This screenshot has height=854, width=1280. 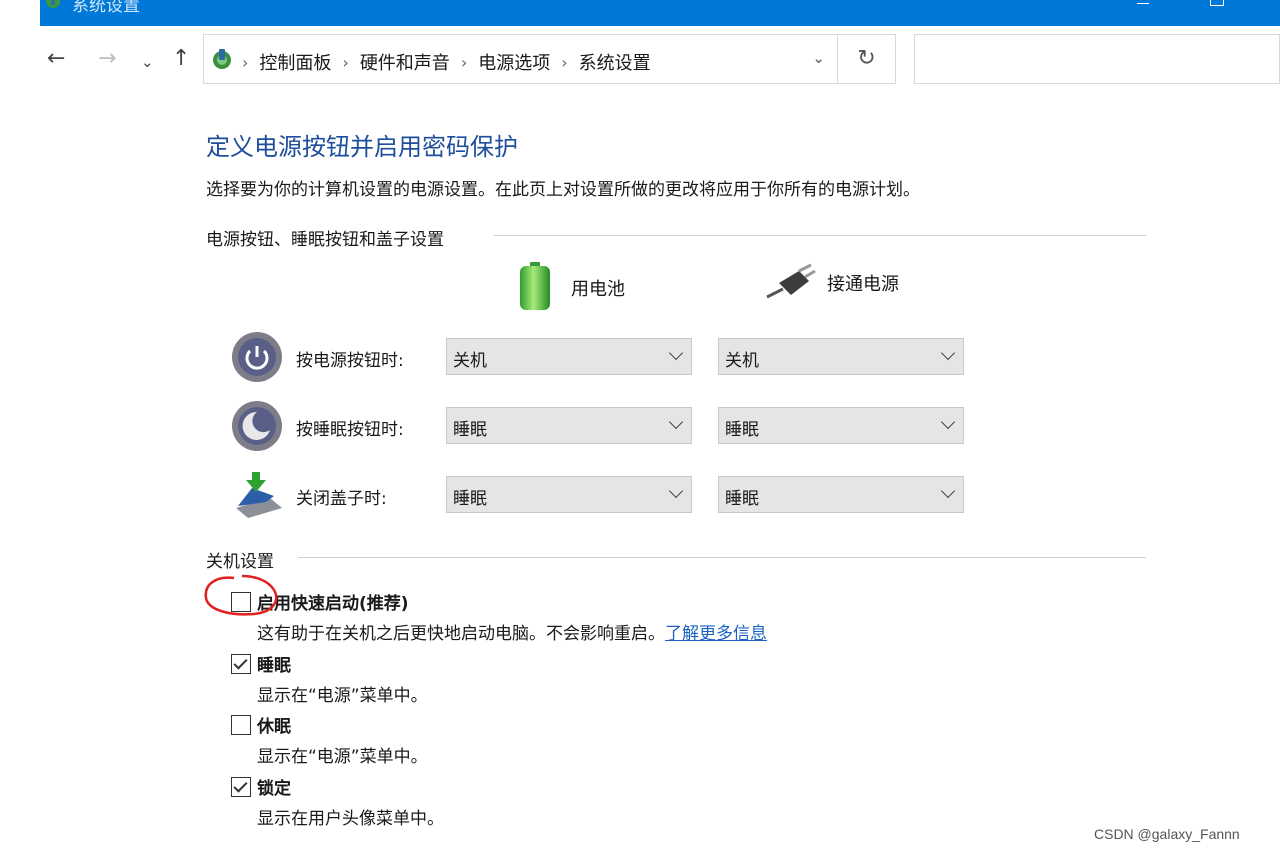 I want to click on plugged-column-header: 接通电源, so click(x=832, y=283).